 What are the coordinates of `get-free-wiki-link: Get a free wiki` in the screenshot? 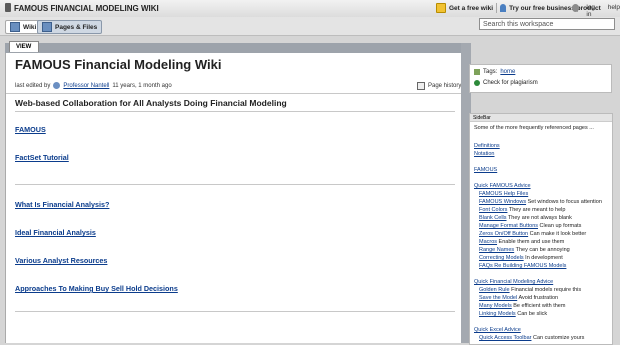 It's located at (471, 8).